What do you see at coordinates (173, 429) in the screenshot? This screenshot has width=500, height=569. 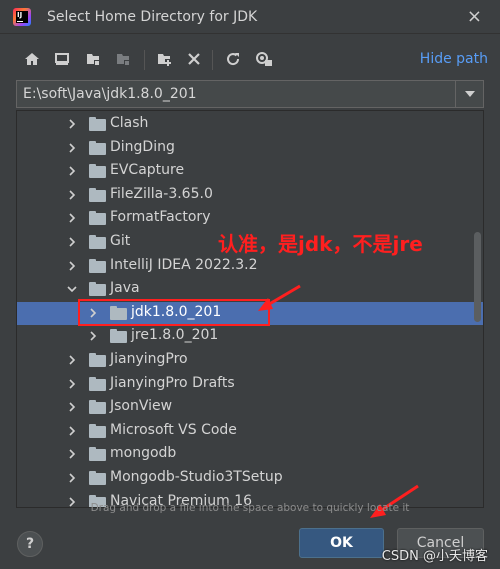 I see `tree-row-label: Microsoft VS Code` at bounding box center [173, 429].